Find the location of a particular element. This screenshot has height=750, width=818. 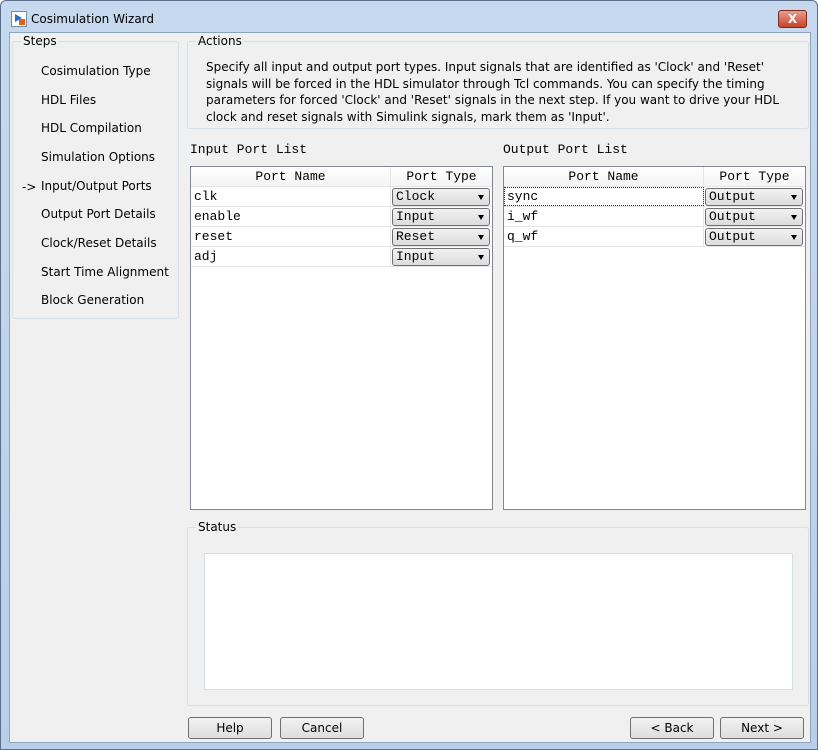

status-text-area is located at coordinates (498, 621).